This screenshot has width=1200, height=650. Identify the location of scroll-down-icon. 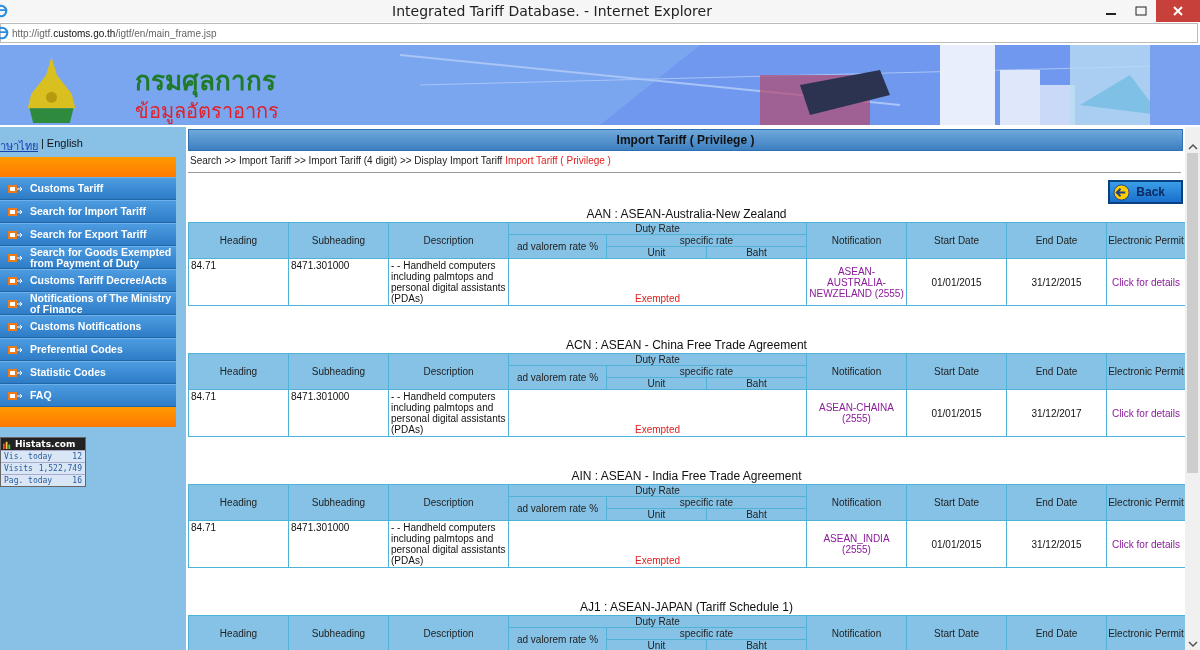
(1192, 644).